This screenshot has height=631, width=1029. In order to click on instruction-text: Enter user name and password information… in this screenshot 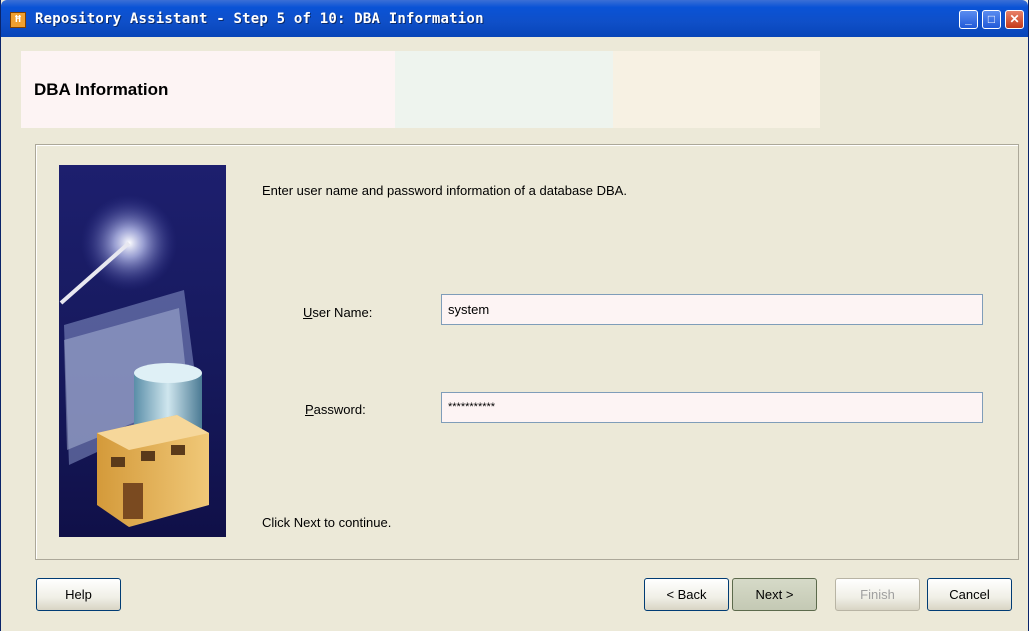, I will do `click(444, 190)`.